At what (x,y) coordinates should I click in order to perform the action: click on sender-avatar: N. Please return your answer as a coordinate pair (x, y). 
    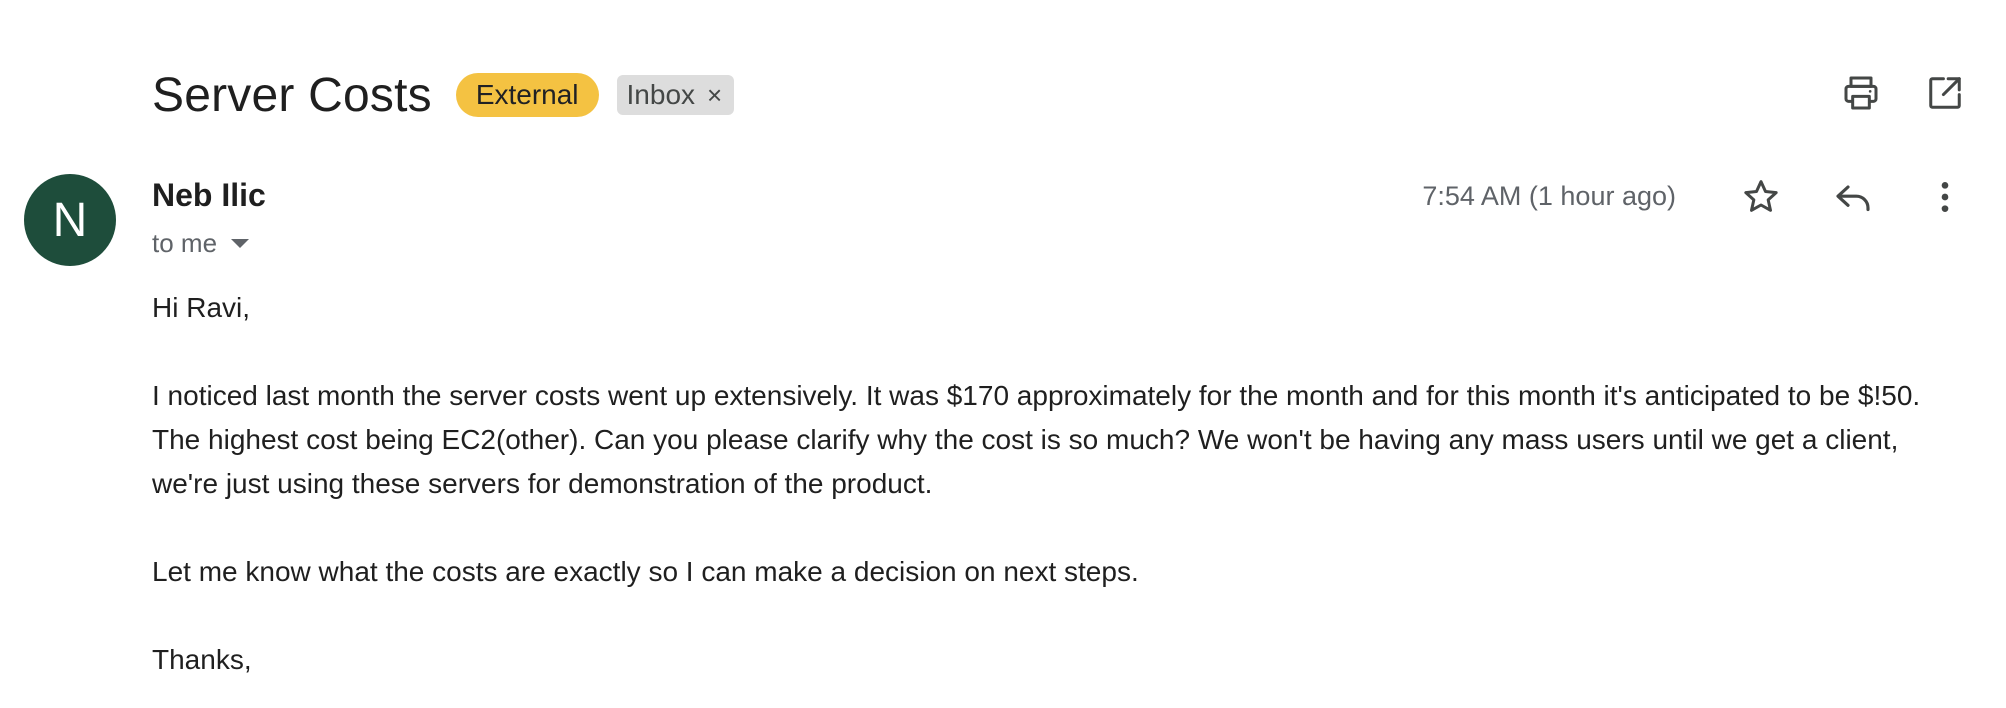
    Looking at the image, I should click on (70, 220).